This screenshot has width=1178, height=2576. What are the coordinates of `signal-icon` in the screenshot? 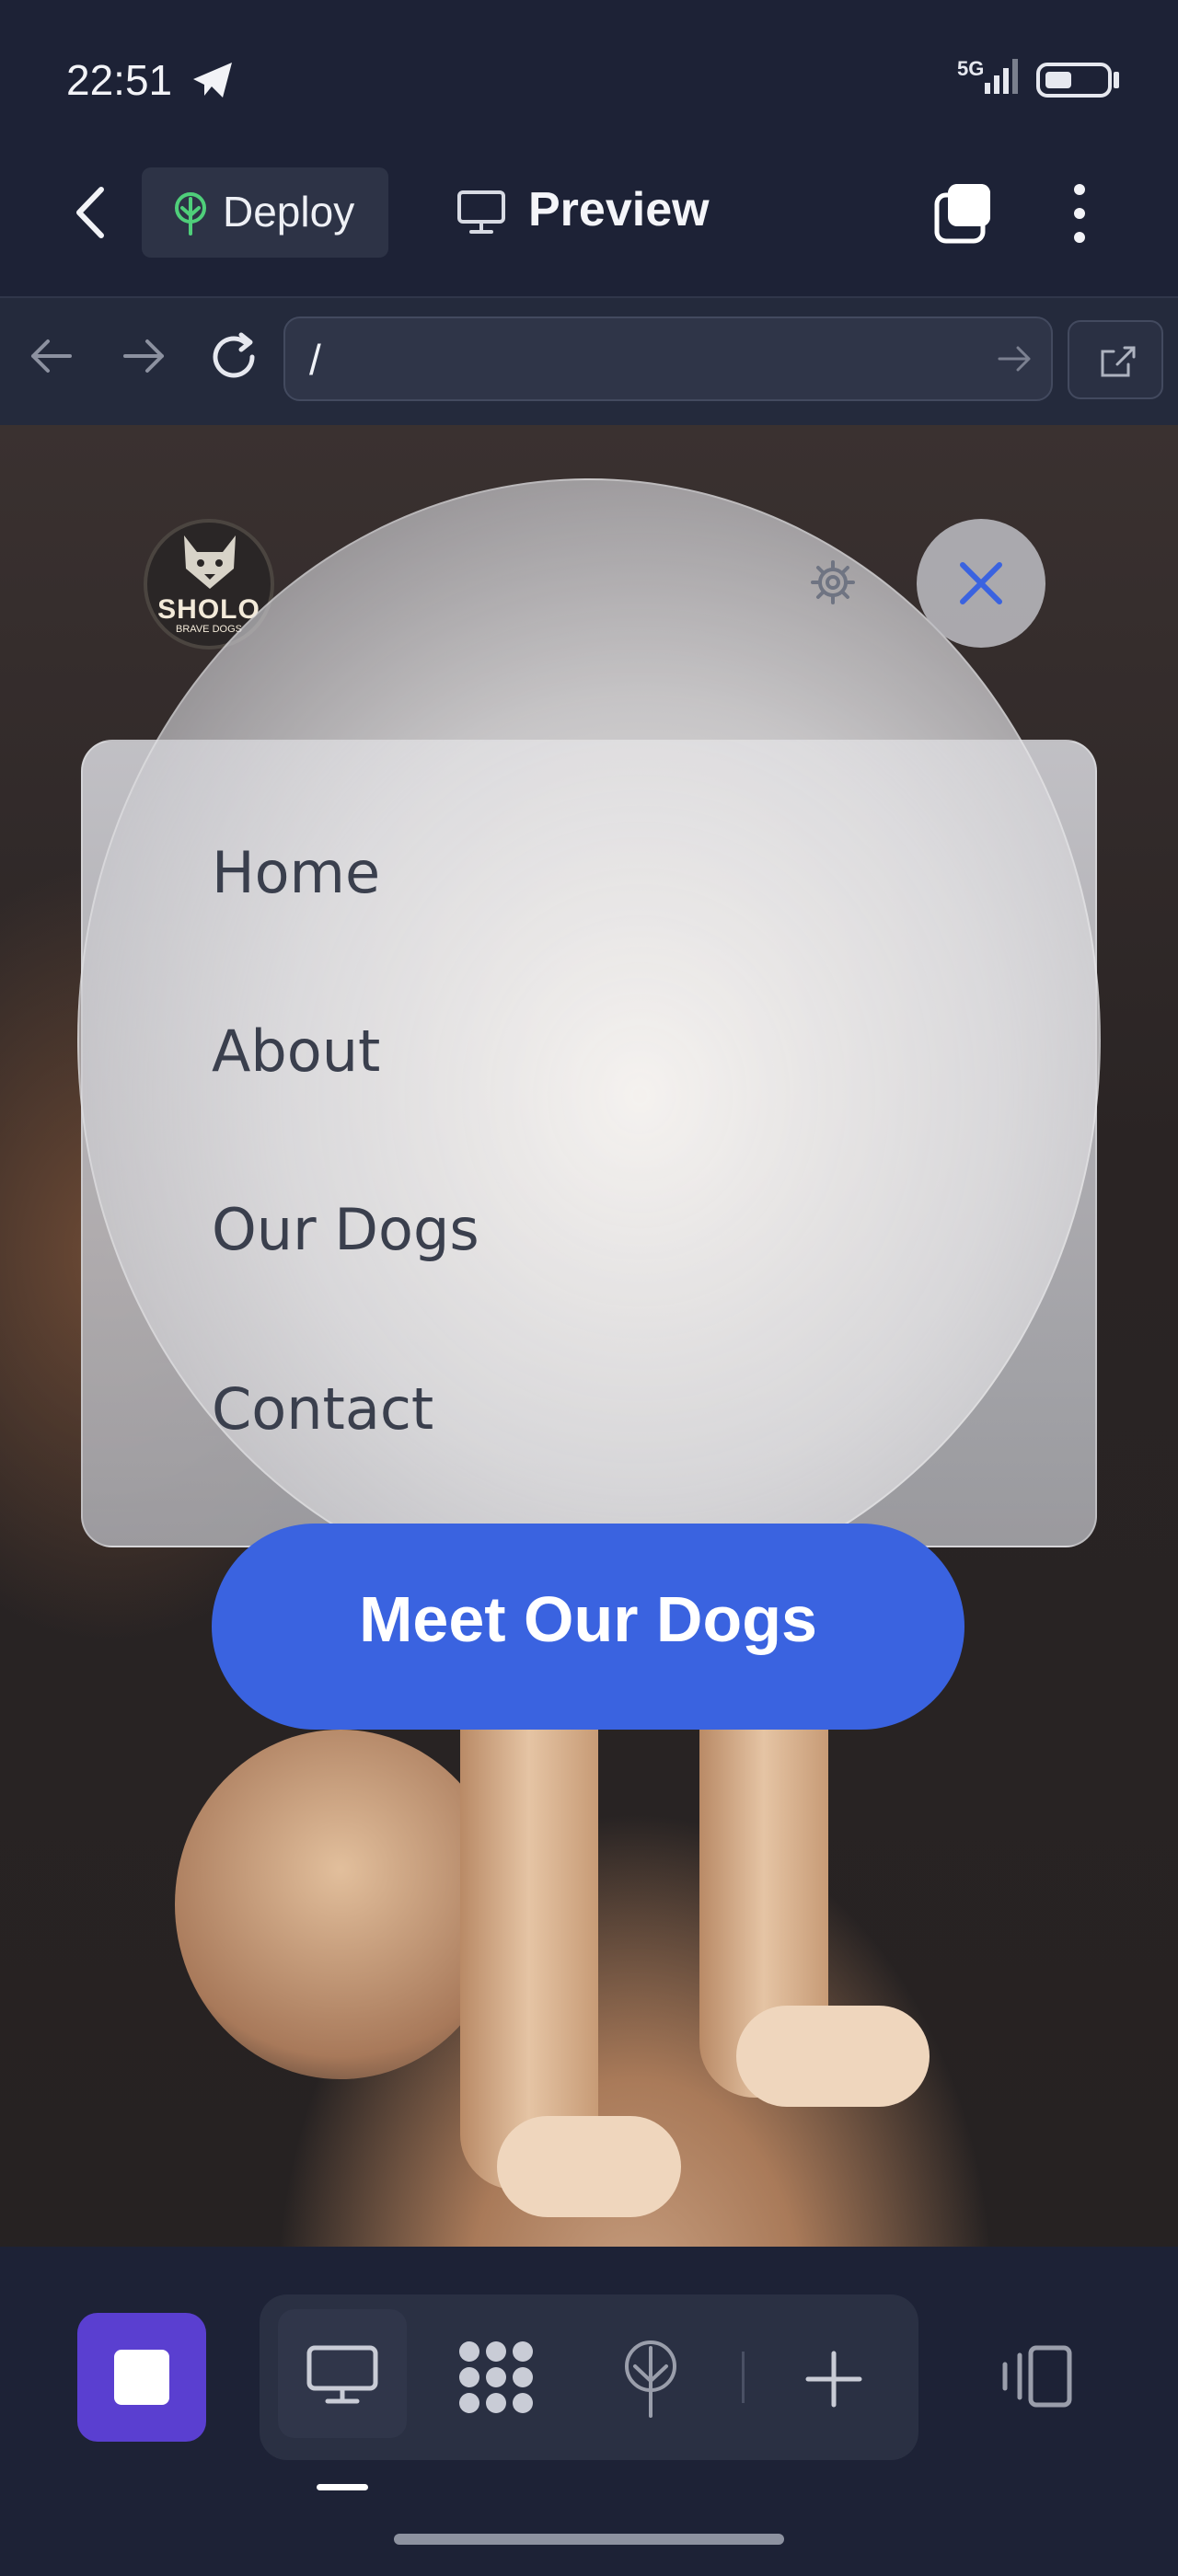 It's located at (1002, 76).